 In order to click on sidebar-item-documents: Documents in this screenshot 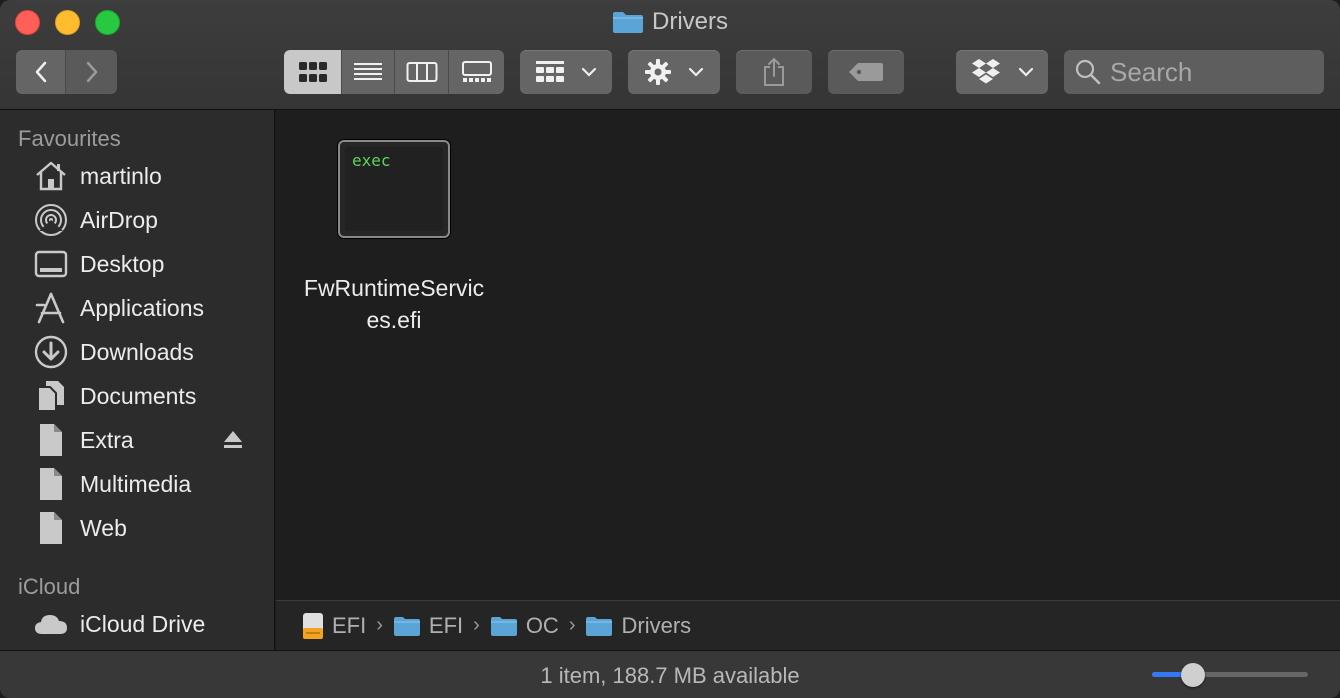, I will do `click(137, 396)`.